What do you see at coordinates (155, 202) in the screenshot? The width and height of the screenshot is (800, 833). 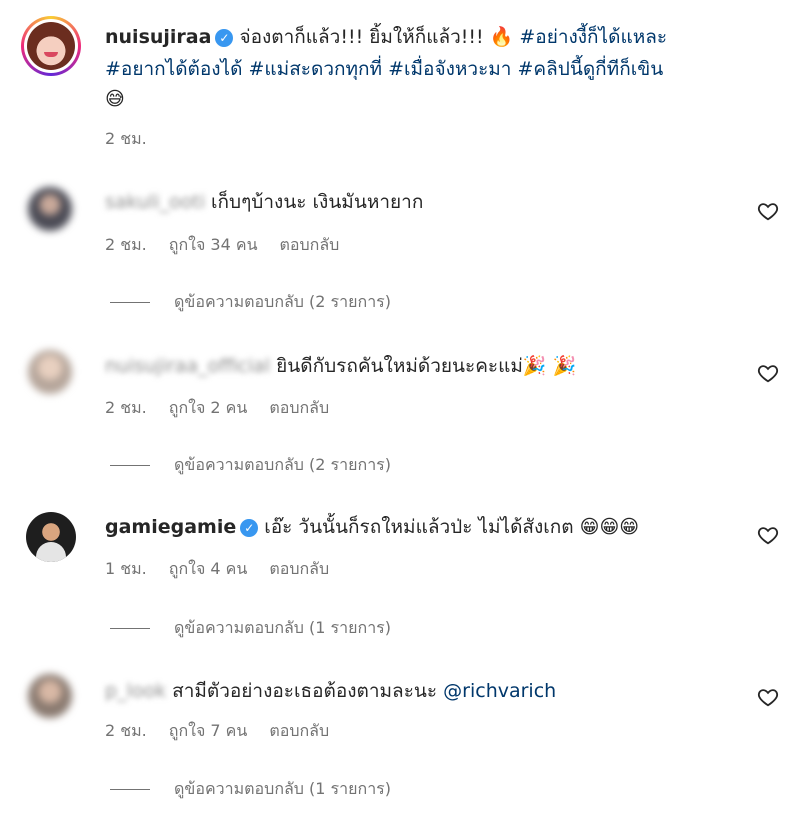 I see `commenter-username: sakuli_ooti` at bounding box center [155, 202].